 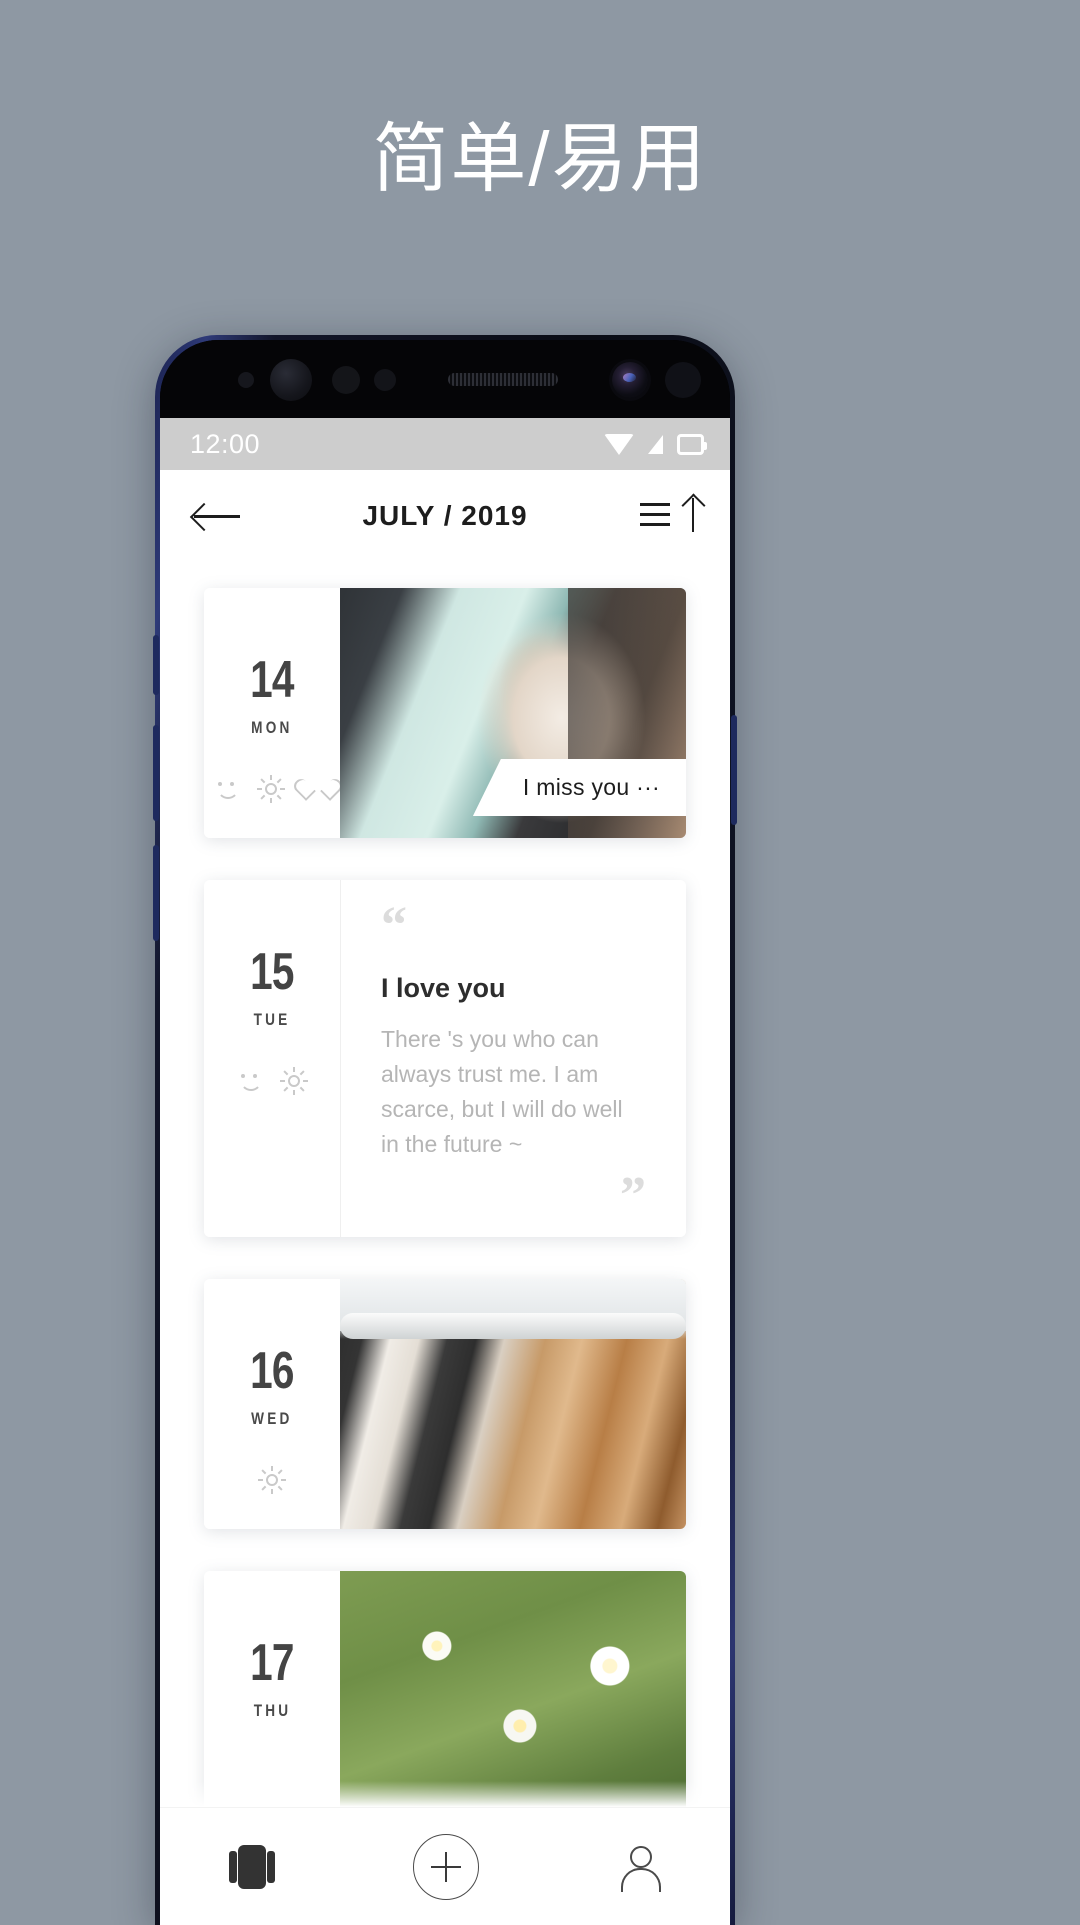 I want to click on card-date-column: 15 TUE, so click(x=272, y=1058).